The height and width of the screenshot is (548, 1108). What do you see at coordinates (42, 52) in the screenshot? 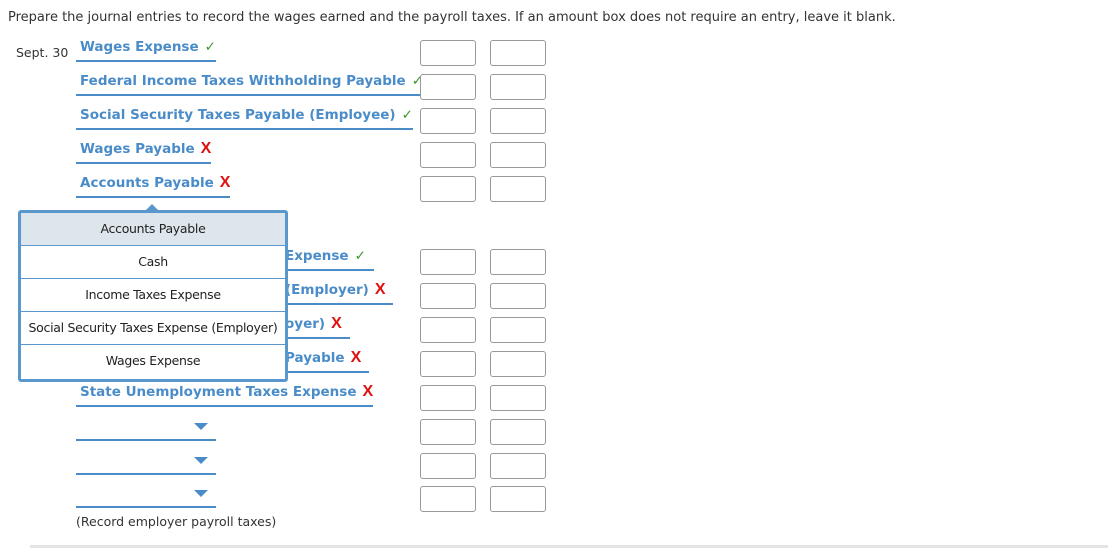
I see `entry-date: Sept. 30` at bounding box center [42, 52].